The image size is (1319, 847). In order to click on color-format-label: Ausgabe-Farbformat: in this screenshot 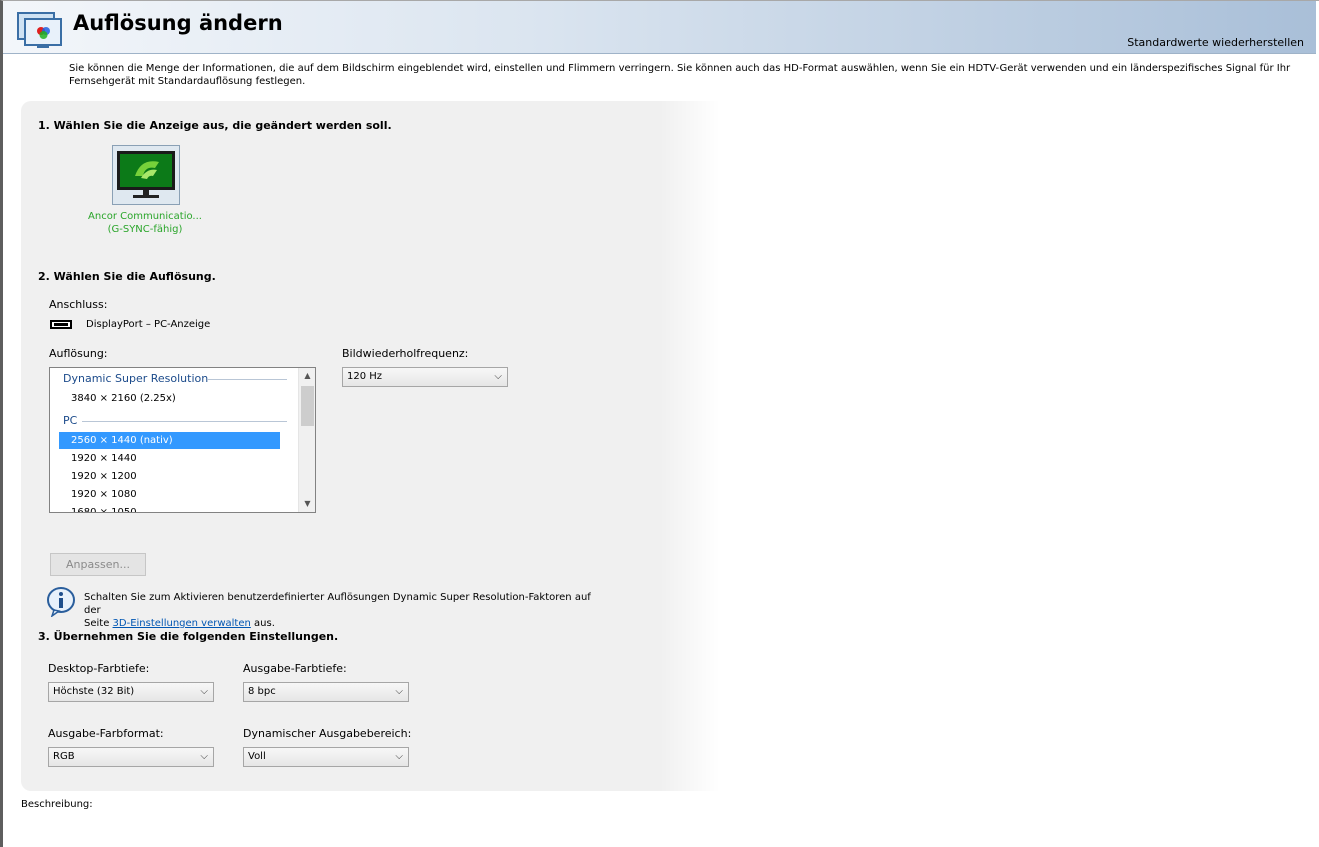, I will do `click(106, 733)`.